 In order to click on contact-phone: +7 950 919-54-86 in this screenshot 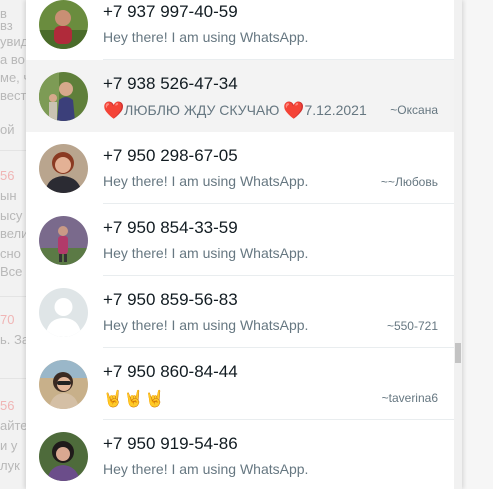, I will do `click(170, 443)`.